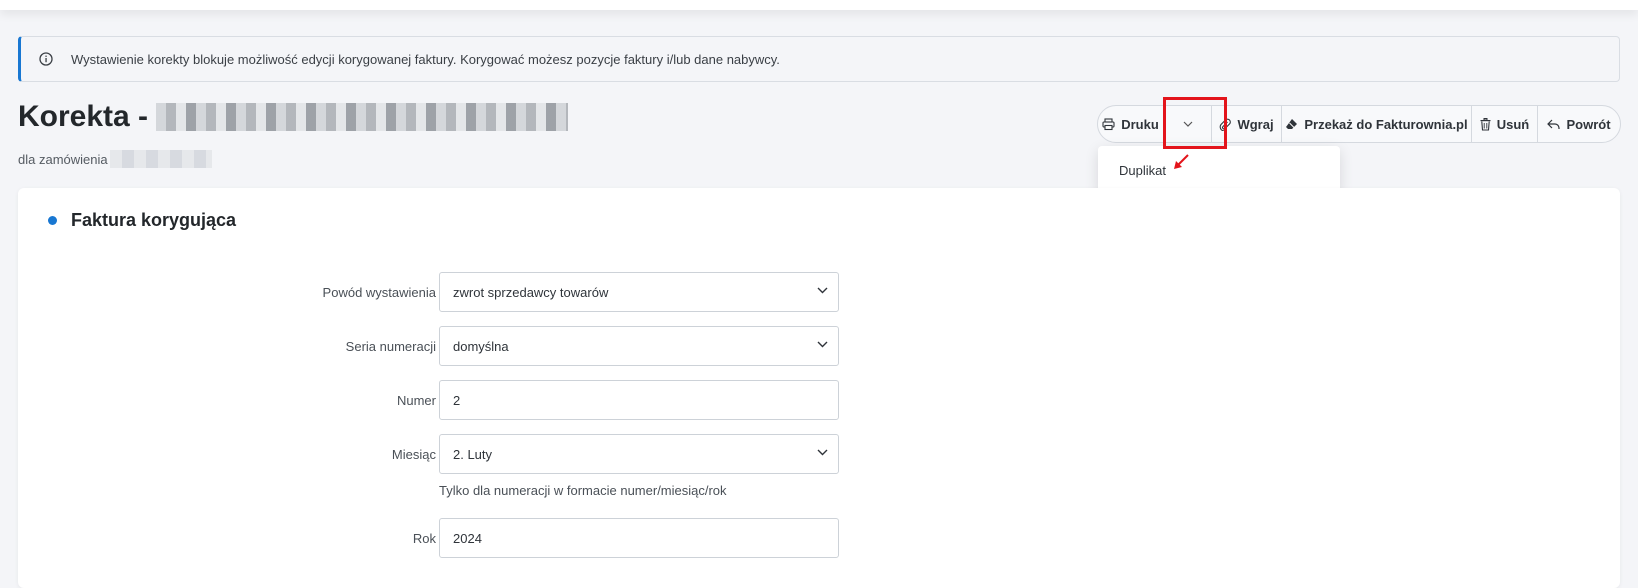  What do you see at coordinates (1588, 124) in the screenshot?
I see `back-label: Powrót` at bounding box center [1588, 124].